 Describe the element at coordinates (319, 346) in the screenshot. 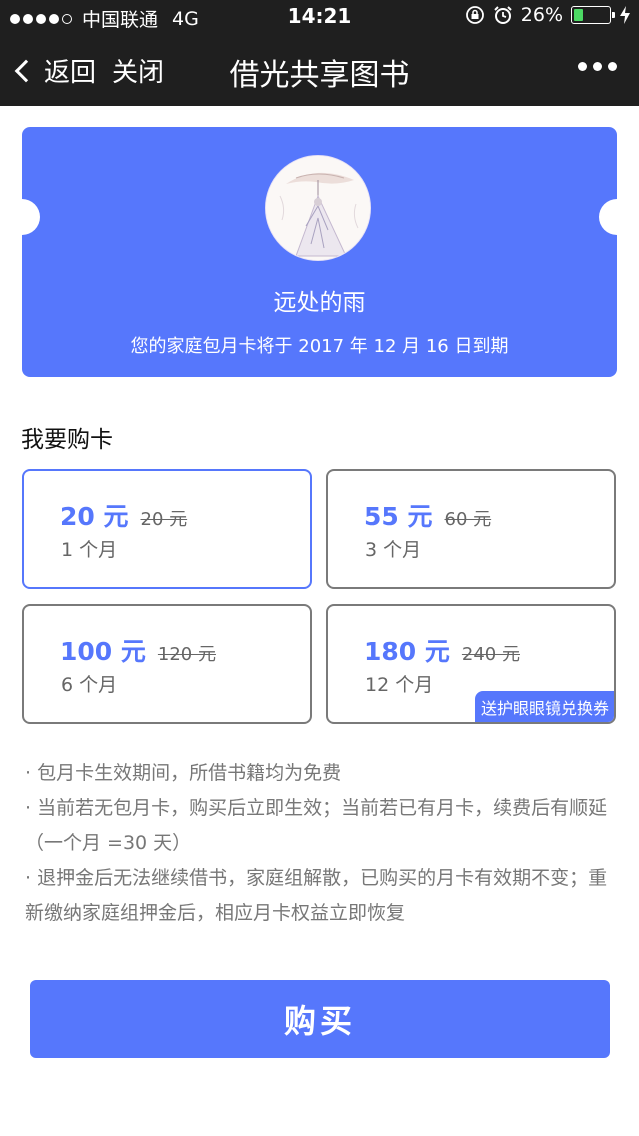

I see `expire-text: 您的家庭包月卡将于 2017 年 12 月 16 日到期` at that location.